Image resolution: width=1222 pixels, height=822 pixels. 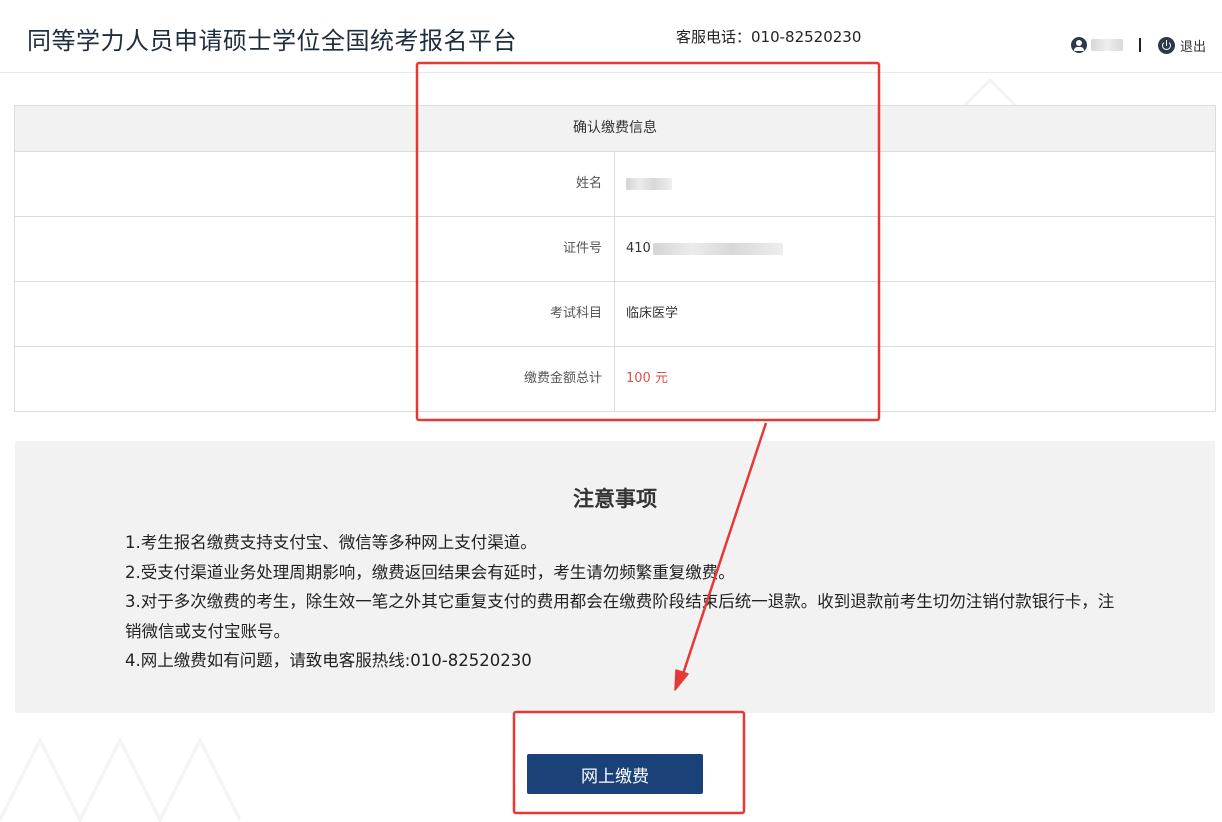 What do you see at coordinates (615, 129) in the screenshot?
I see `payment-info-heading: 确认缴费信息` at bounding box center [615, 129].